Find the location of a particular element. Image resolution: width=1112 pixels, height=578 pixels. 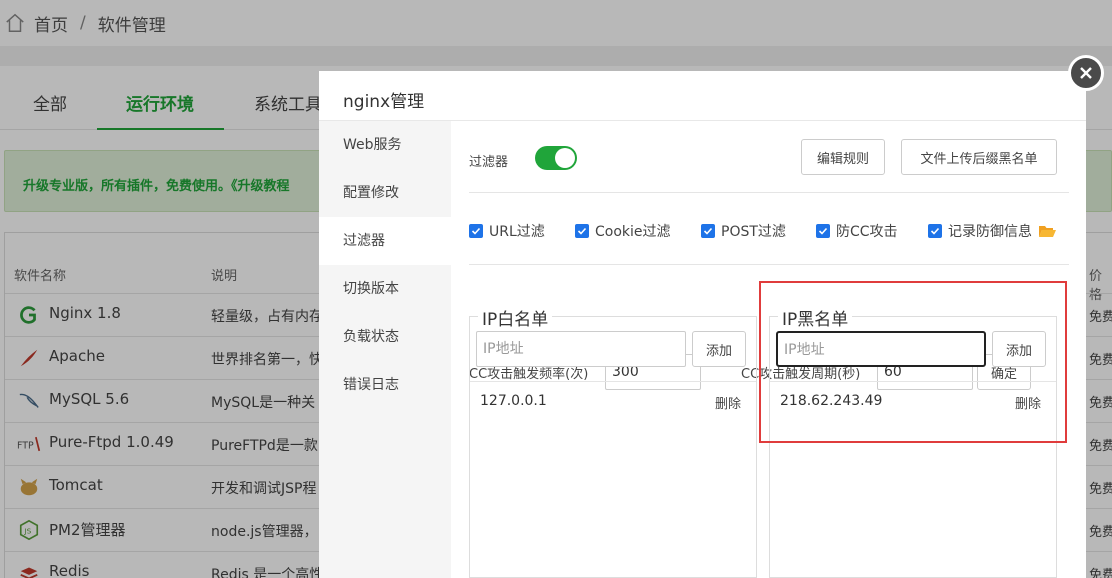

whitelist-ip-entry: 127.0.0.1 is located at coordinates (513, 401).